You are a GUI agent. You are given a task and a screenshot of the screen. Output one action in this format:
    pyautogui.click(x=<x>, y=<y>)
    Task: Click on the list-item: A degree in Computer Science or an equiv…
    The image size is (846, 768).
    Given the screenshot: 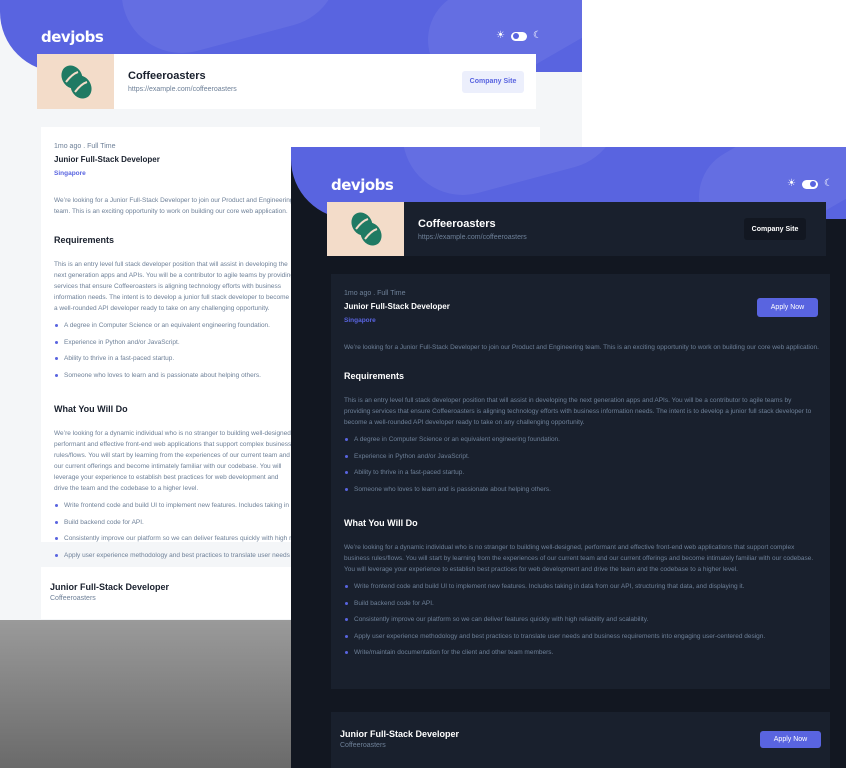 What is the action you would take?
    pyautogui.click(x=580, y=442)
    